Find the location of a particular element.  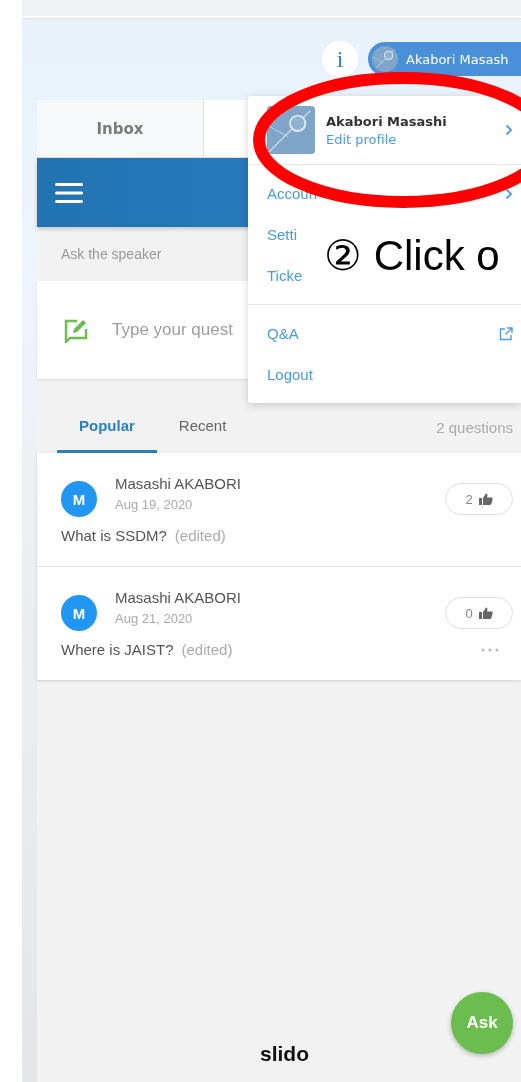

like-button: 2 is located at coordinates (479, 499).